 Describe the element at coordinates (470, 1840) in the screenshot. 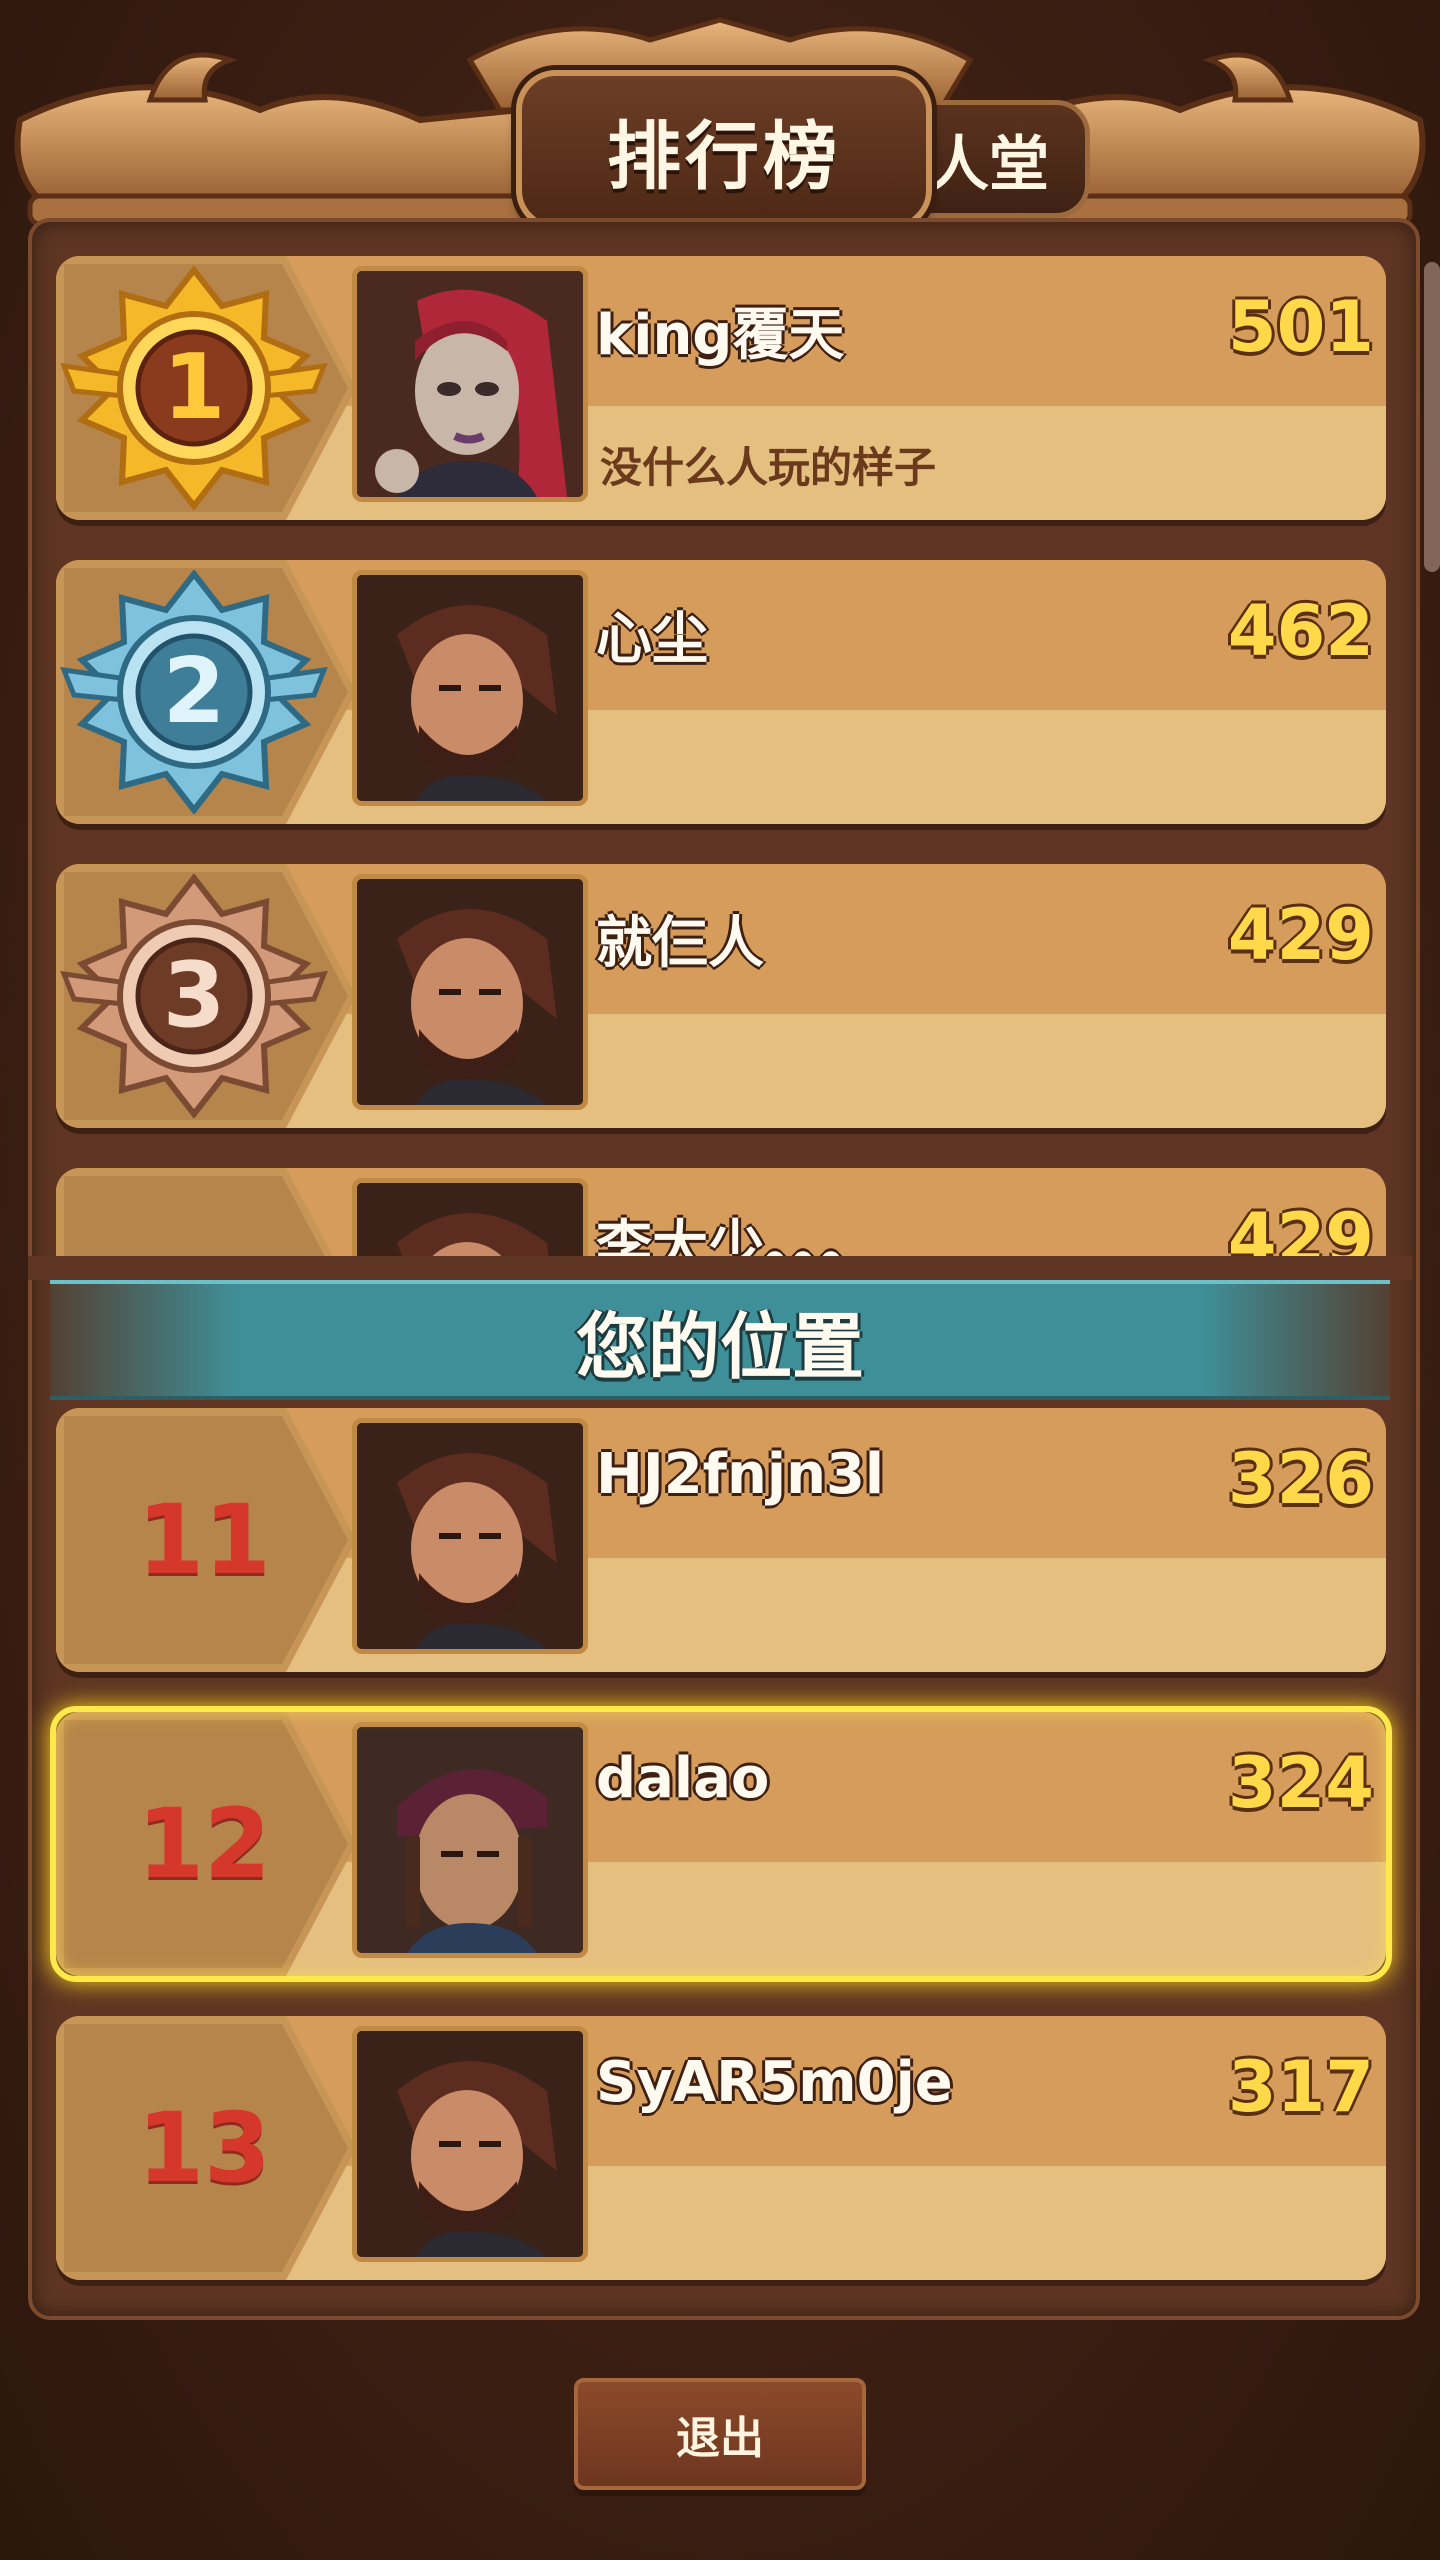

I see `bandana-man-avatar` at that location.